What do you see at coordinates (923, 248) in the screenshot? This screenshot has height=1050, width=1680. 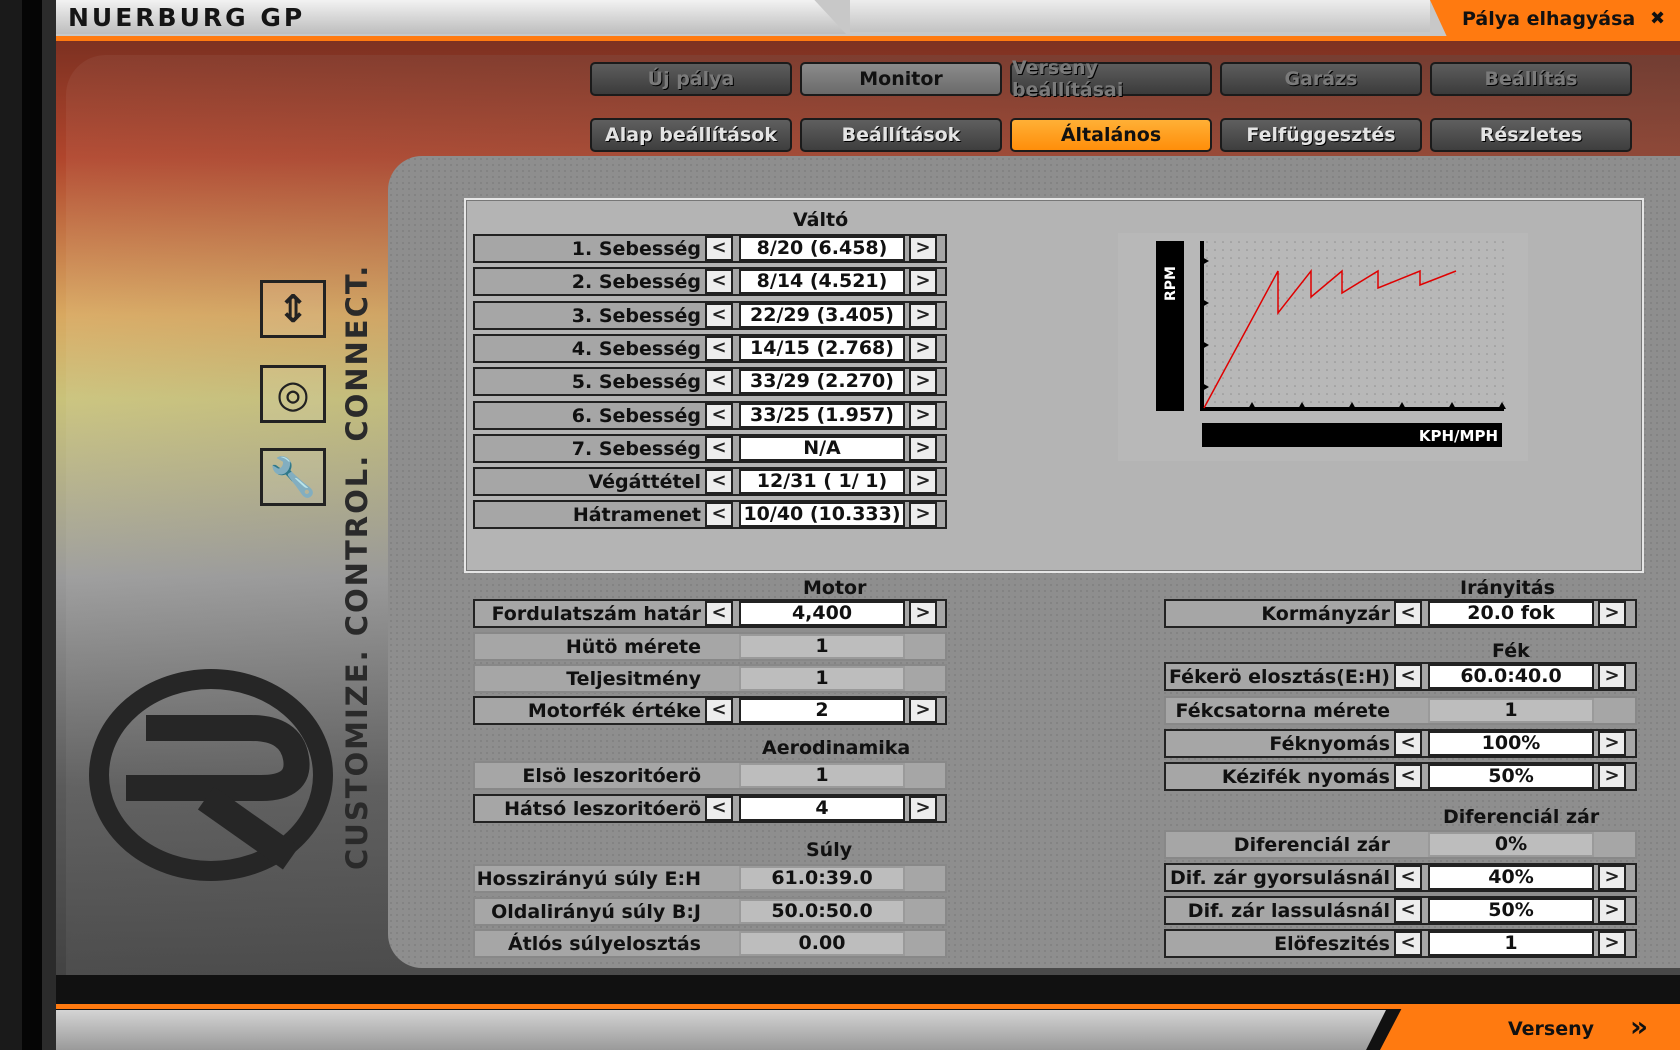 I see `gear-row-0-increase-button: >` at bounding box center [923, 248].